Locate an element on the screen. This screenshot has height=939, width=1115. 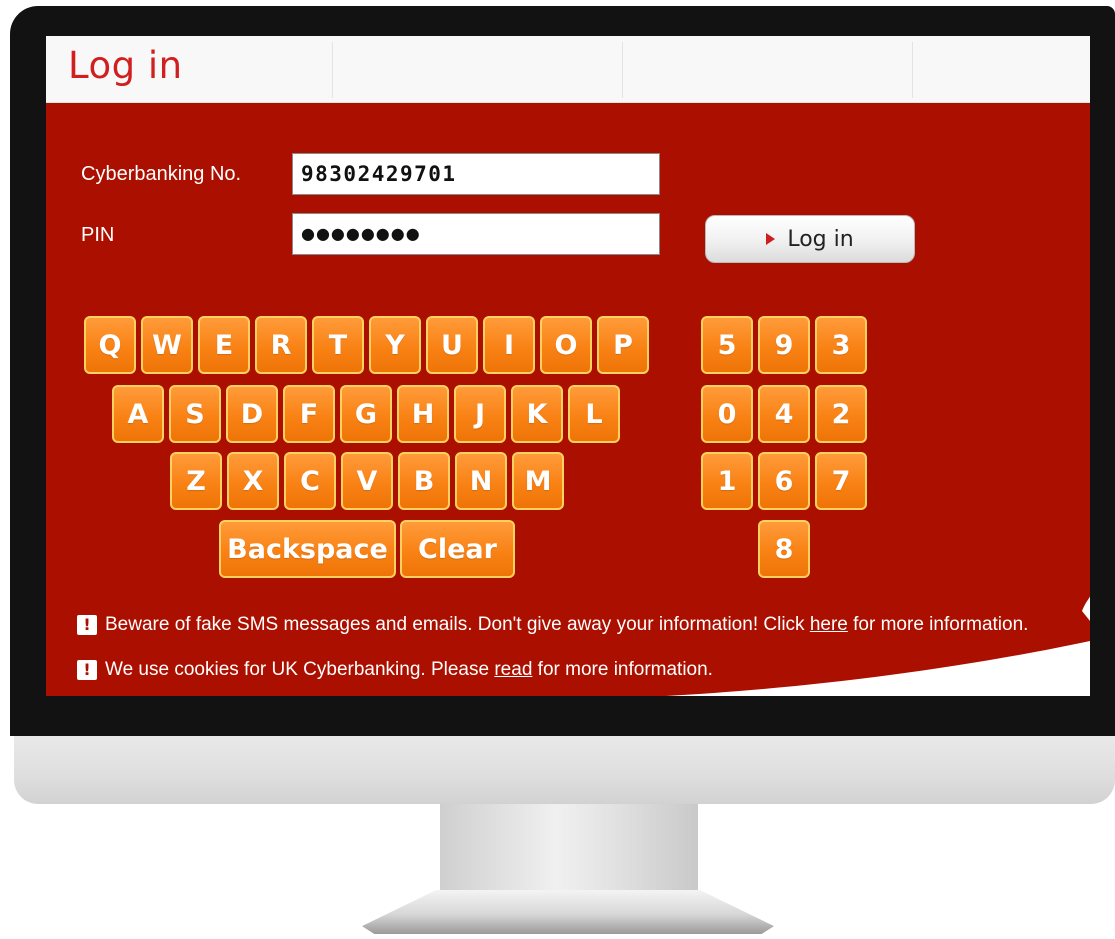
numpad-key-0: 0 is located at coordinates (727, 414).